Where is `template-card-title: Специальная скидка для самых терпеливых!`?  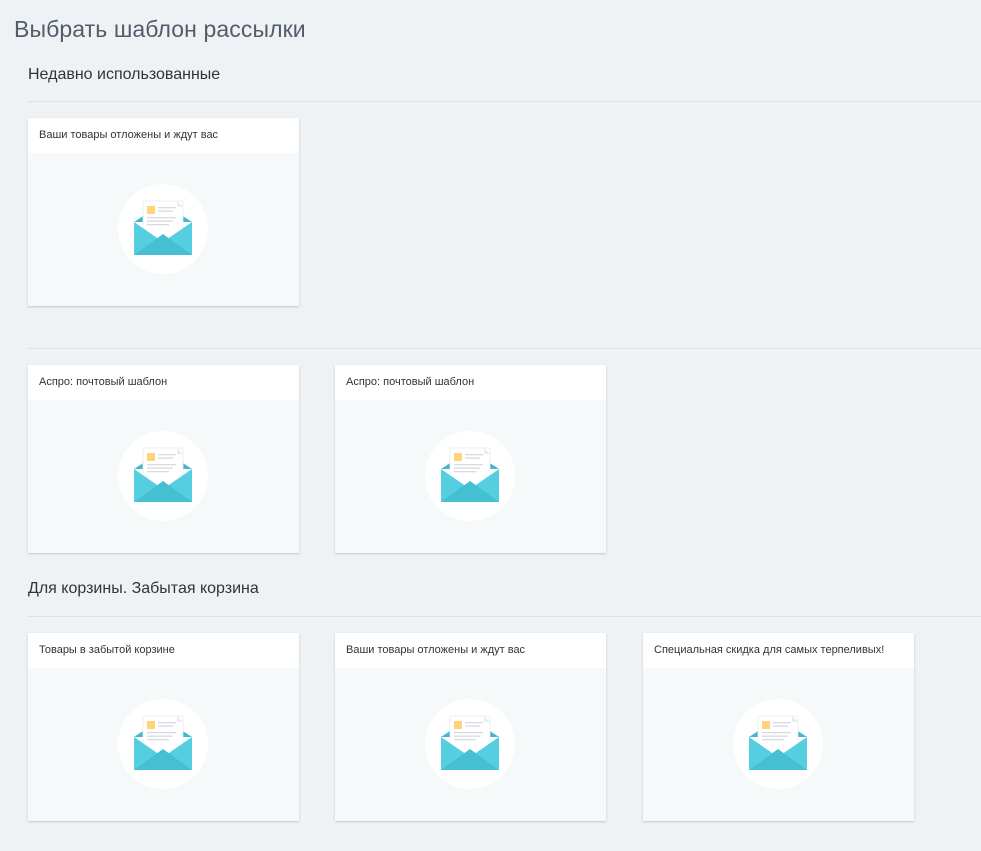
template-card-title: Специальная скидка для самых терпеливых! is located at coordinates (778, 650).